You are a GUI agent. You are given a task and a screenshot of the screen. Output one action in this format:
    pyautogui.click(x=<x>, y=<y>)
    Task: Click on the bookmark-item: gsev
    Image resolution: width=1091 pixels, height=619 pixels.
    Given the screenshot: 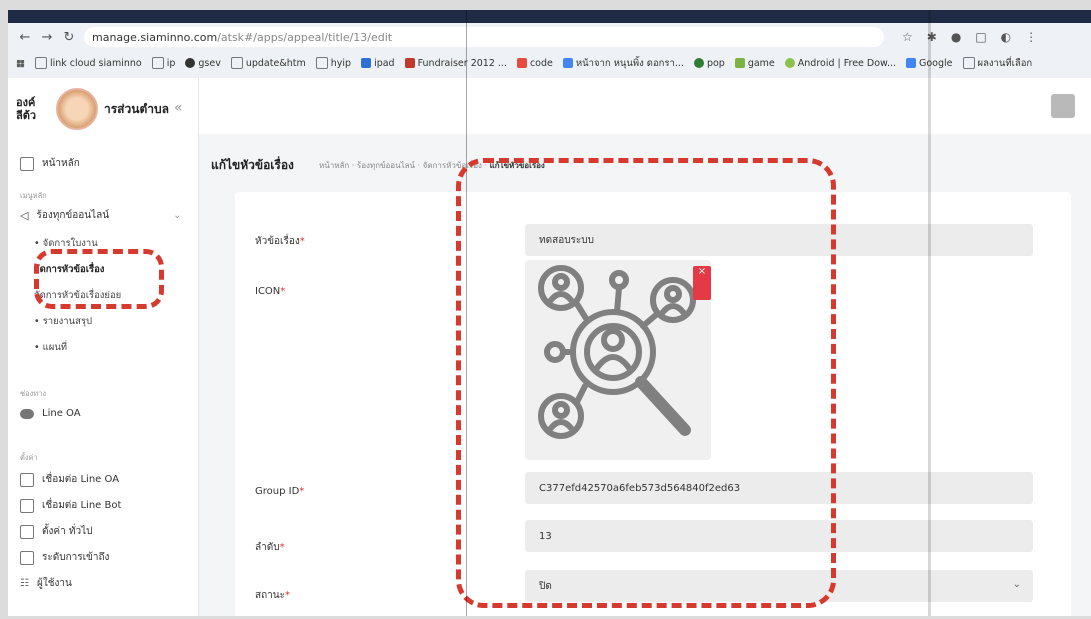 What is the action you would take?
    pyautogui.click(x=203, y=63)
    